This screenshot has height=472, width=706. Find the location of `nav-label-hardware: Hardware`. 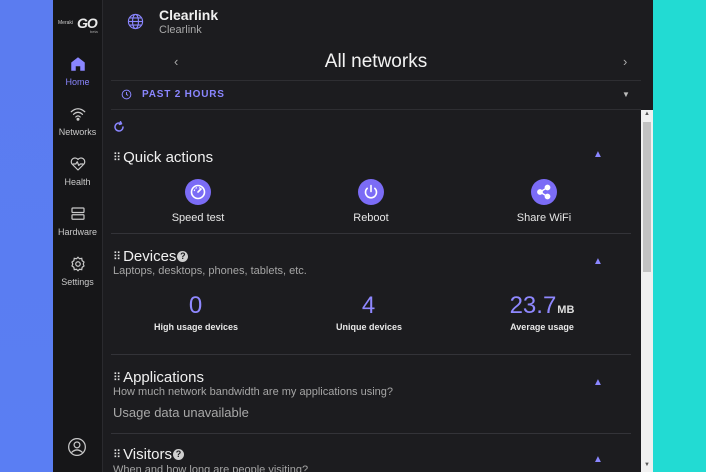

nav-label-hardware: Hardware is located at coordinates (77, 232).